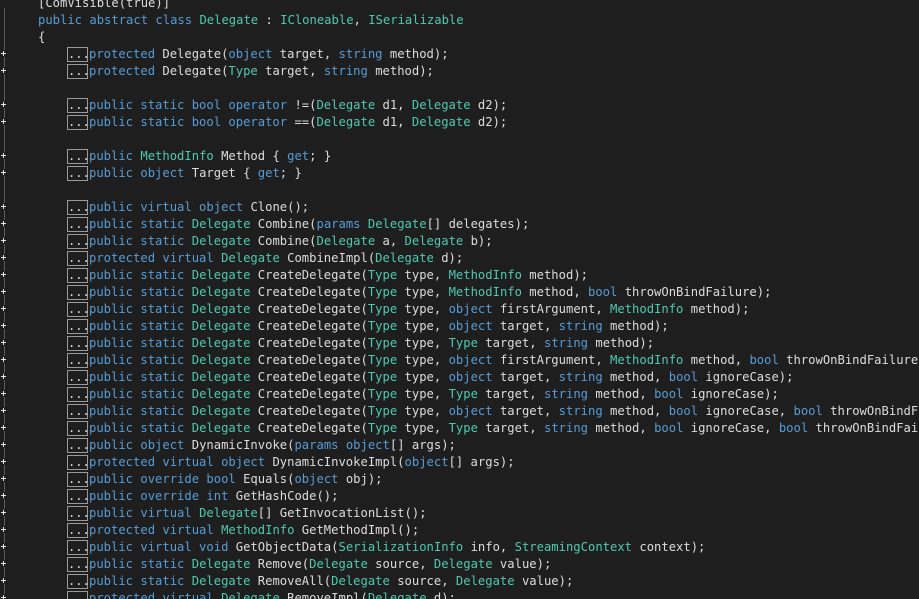 This screenshot has width=919, height=599. I want to click on code-line: [ComVisible(true)], so click(459, 6).